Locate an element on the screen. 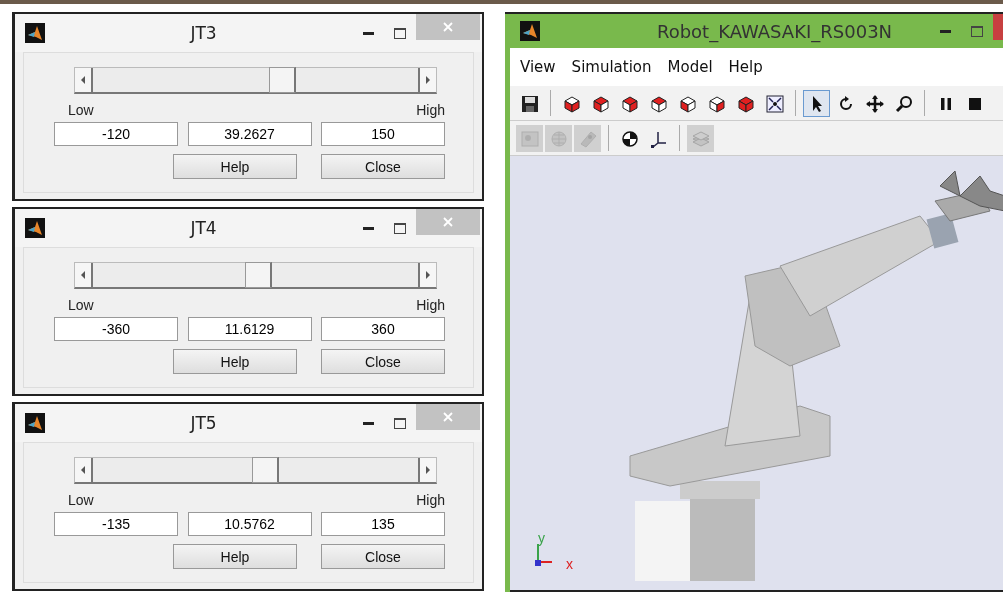 This screenshot has height=592, width=1003. low-input-field: -360 is located at coordinates (116, 329).